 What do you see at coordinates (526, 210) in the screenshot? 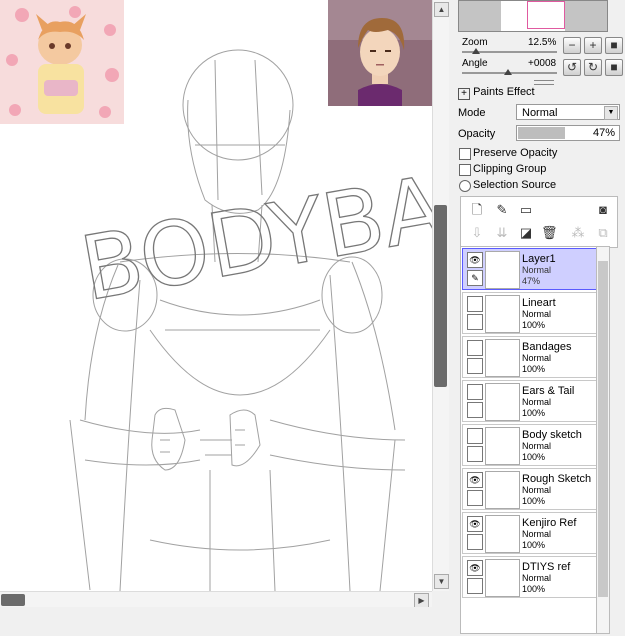
I see `new-folder-icon: ▭` at bounding box center [526, 210].